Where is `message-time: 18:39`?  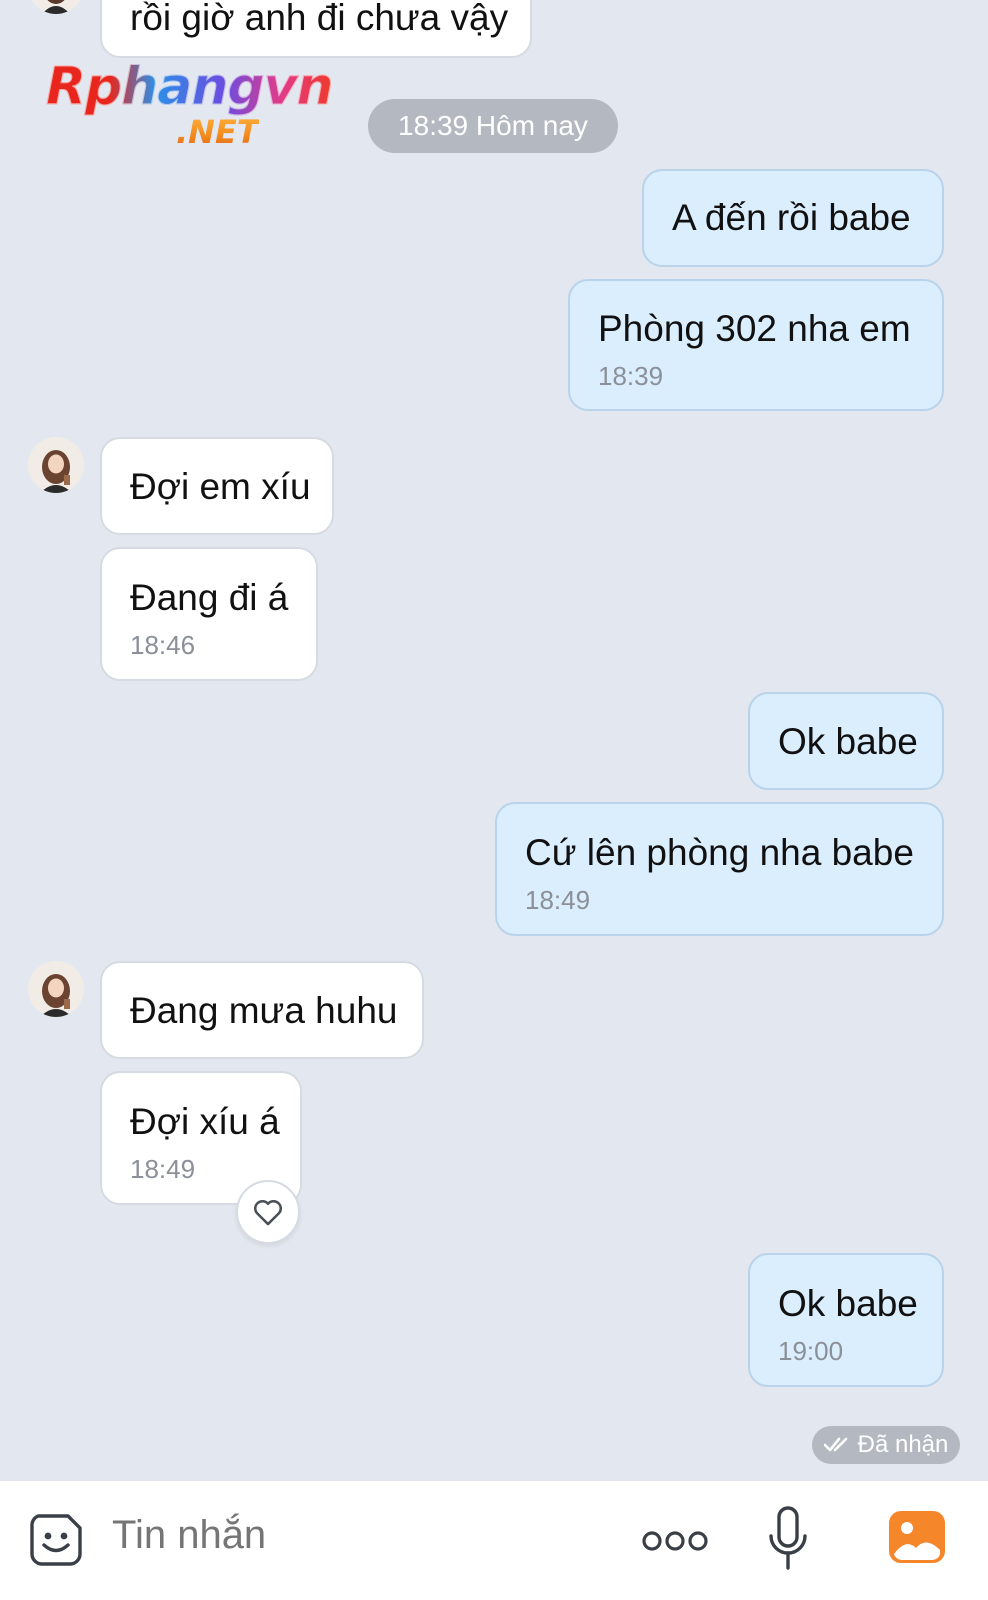
message-time: 18:39 is located at coordinates (631, 376).